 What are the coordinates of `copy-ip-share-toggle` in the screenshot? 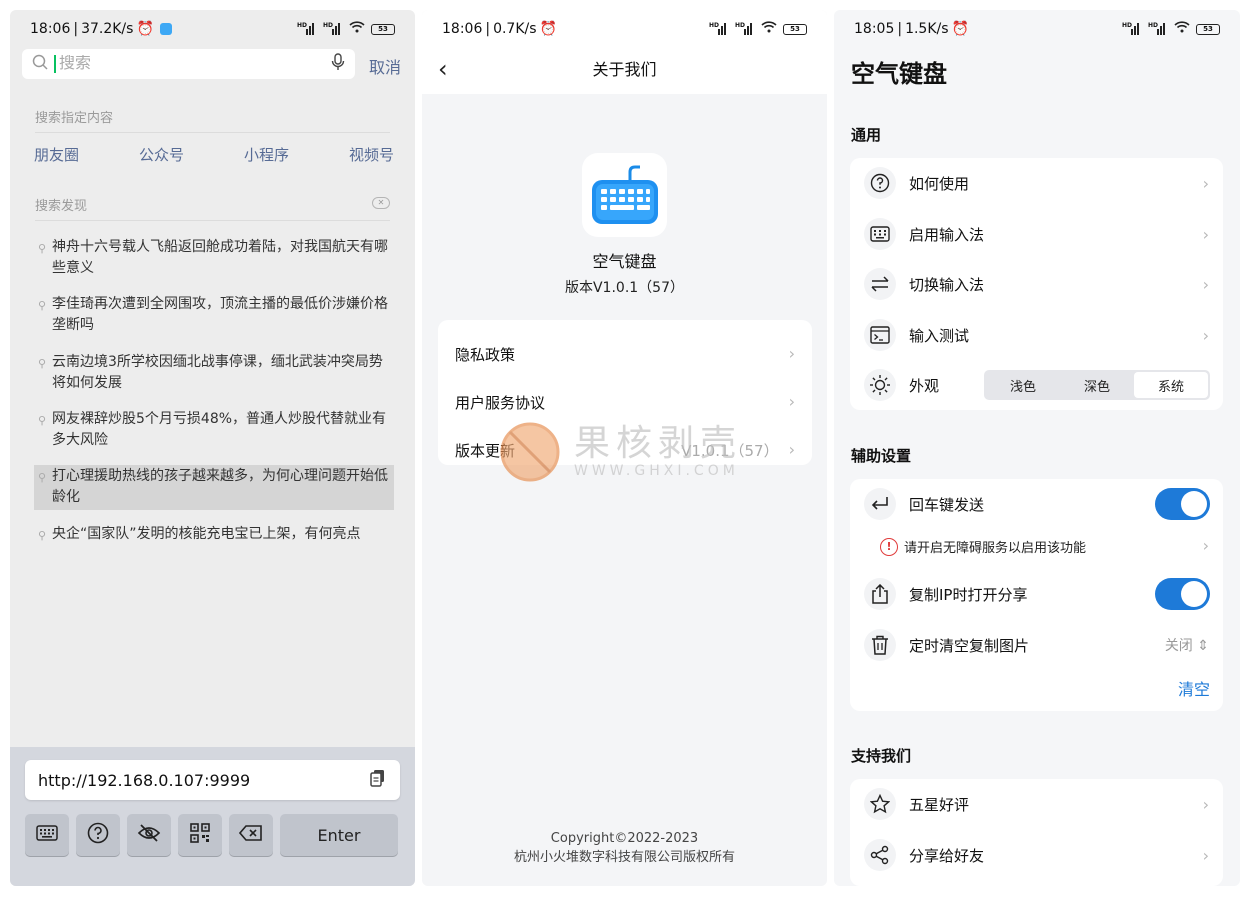 It's located at (1182, 594).